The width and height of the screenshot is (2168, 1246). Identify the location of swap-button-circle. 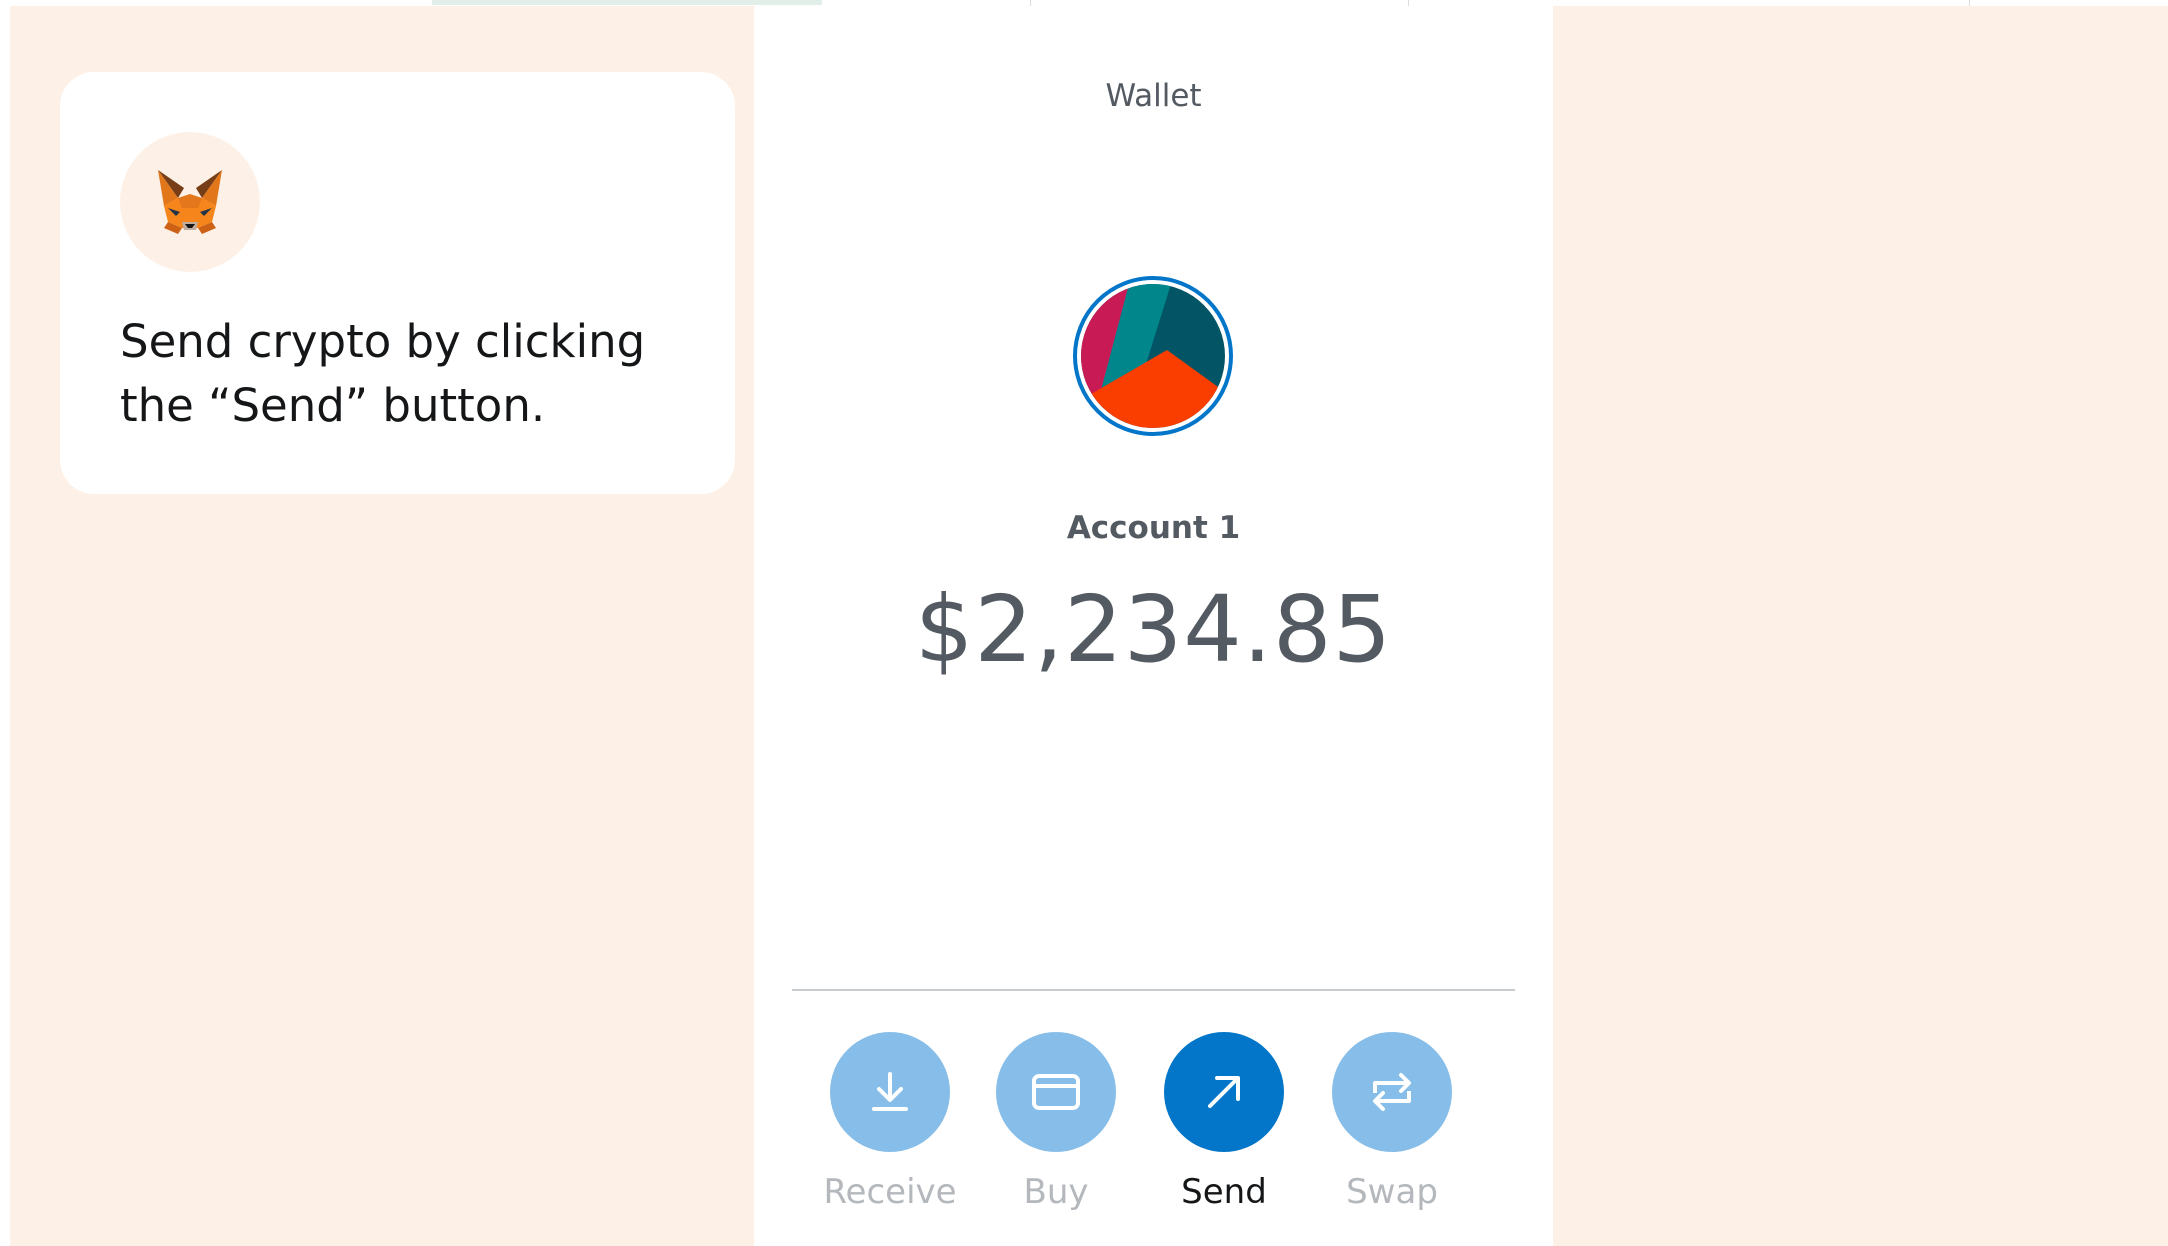
(1392, 1092).